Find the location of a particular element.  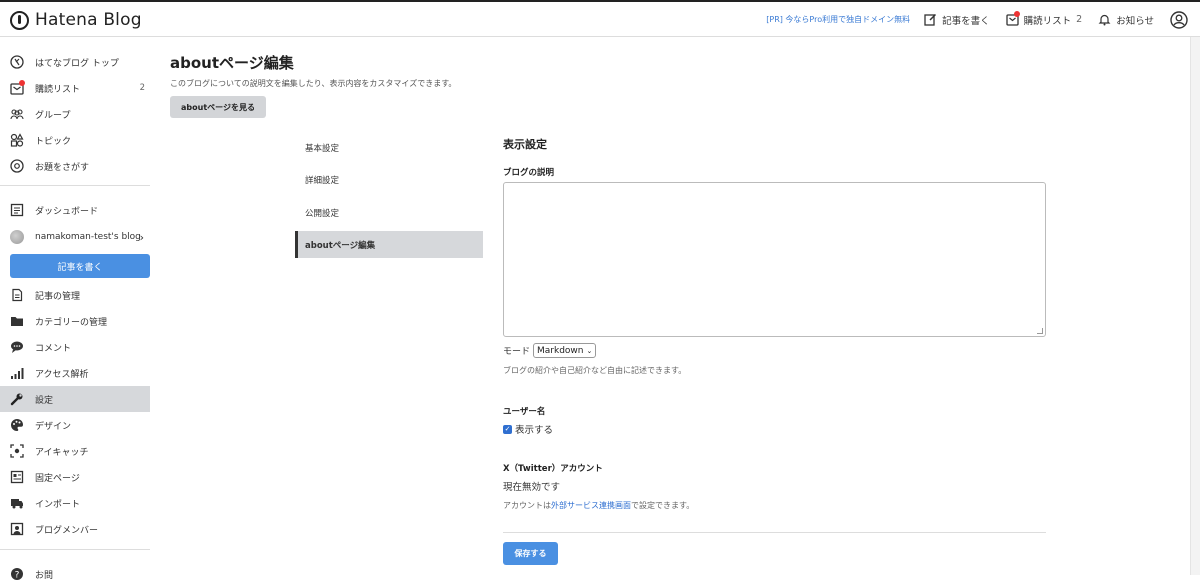

sidebar-item-fixed-page: 固定ページ is located at coordinates (75, 477).